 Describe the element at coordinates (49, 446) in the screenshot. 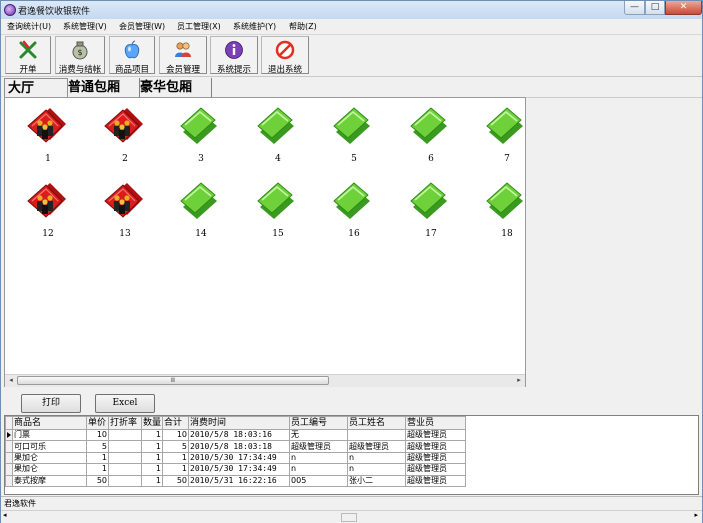

I see `table-cell: 可口可乐` at that location.